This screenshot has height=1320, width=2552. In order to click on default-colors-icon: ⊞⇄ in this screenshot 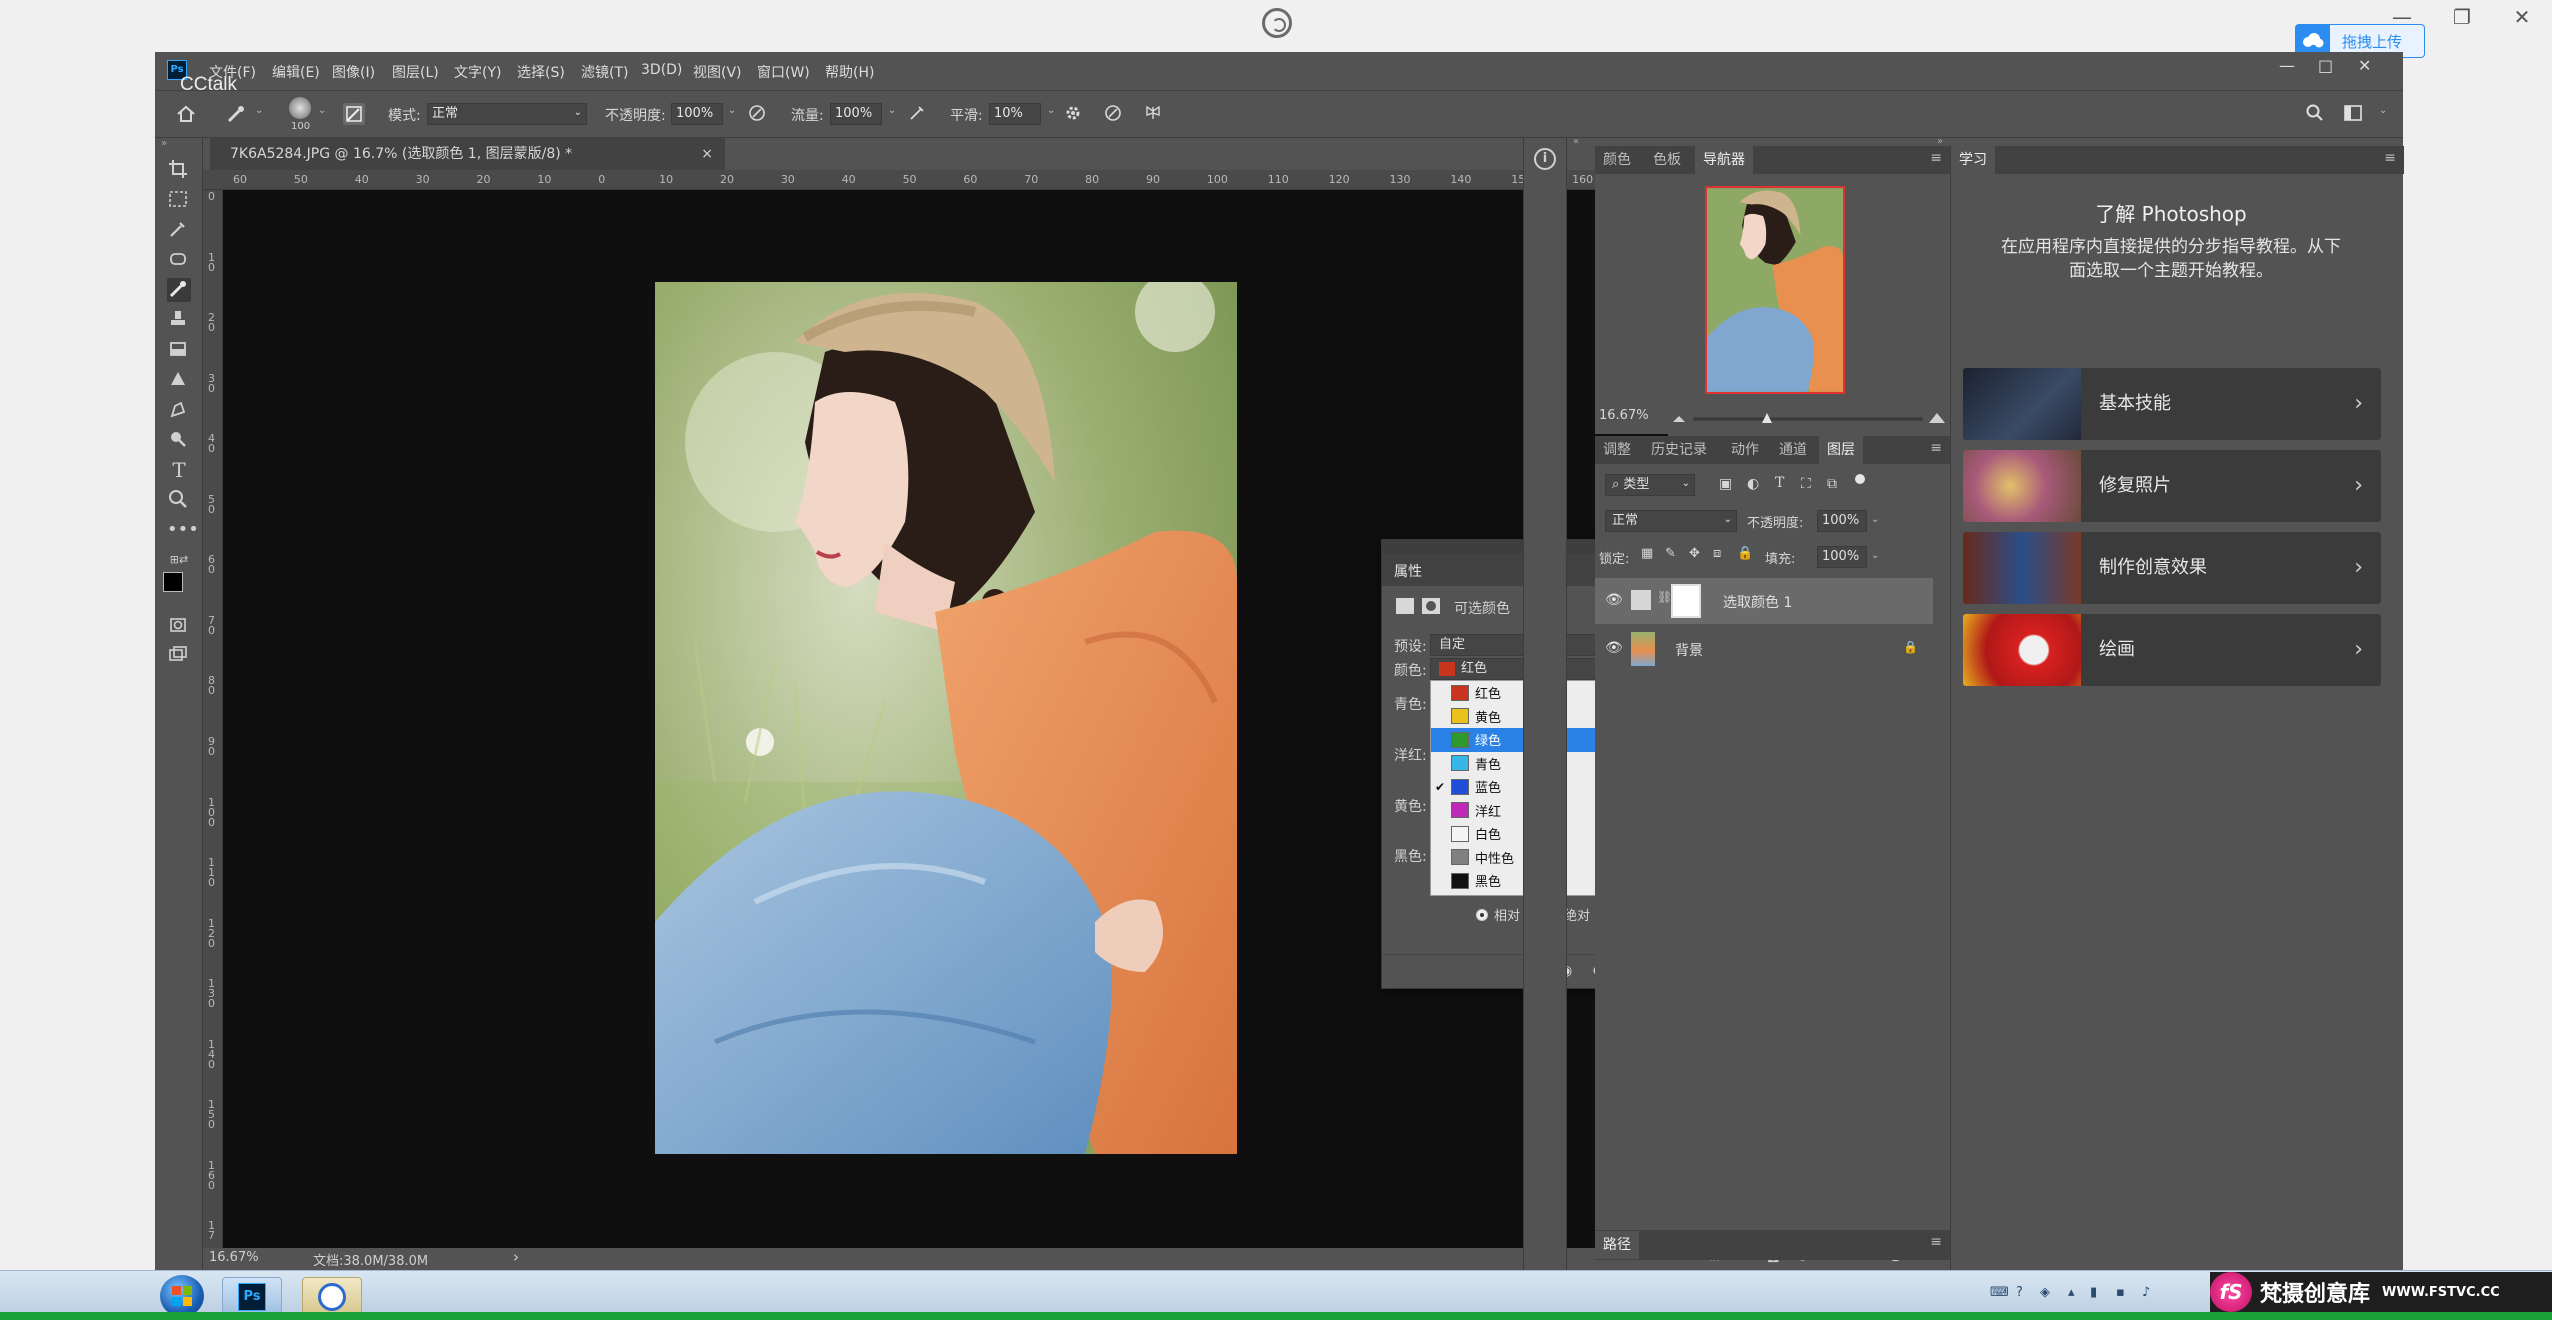, I will do `click(179, 560)`.